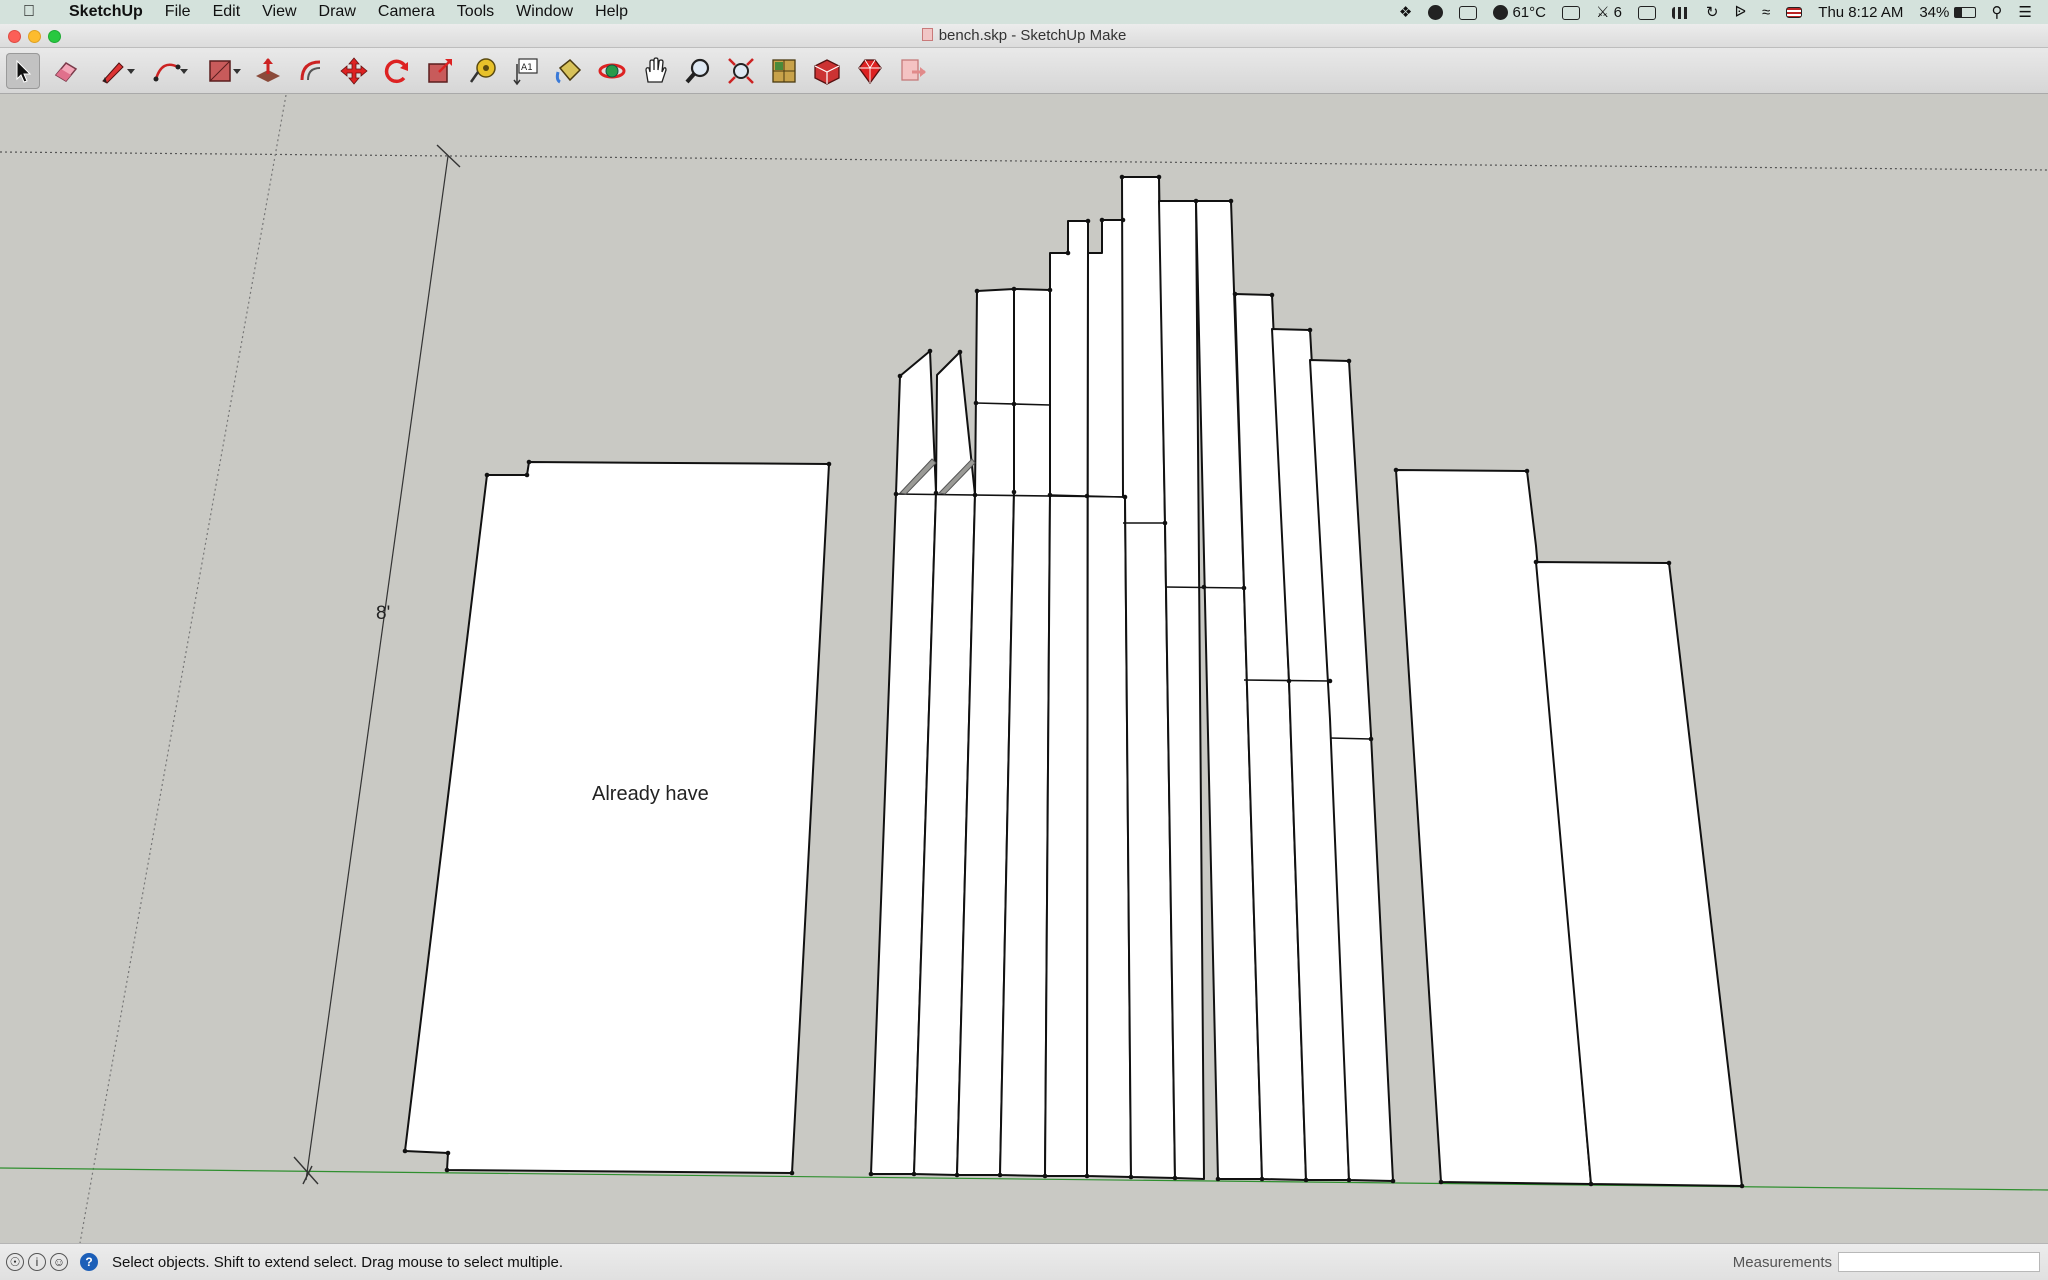  Describe the element at coordinates (1571, 12) in the screenshot. I see `menu-extra-icon` at that location.